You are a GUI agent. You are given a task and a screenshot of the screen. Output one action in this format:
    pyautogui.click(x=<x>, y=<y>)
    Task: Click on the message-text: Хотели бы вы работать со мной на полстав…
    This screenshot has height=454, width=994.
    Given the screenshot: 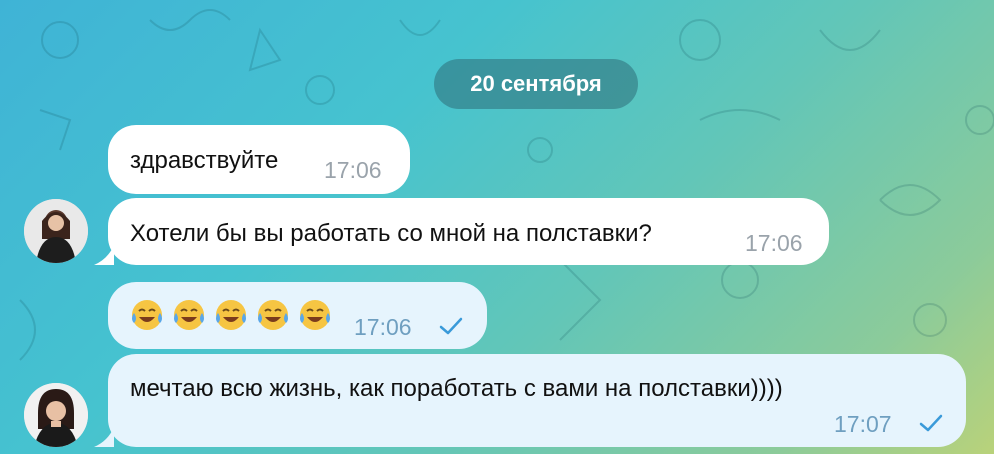 What is the action you would take?
    pyautogui.click(x=391, y=233)
    